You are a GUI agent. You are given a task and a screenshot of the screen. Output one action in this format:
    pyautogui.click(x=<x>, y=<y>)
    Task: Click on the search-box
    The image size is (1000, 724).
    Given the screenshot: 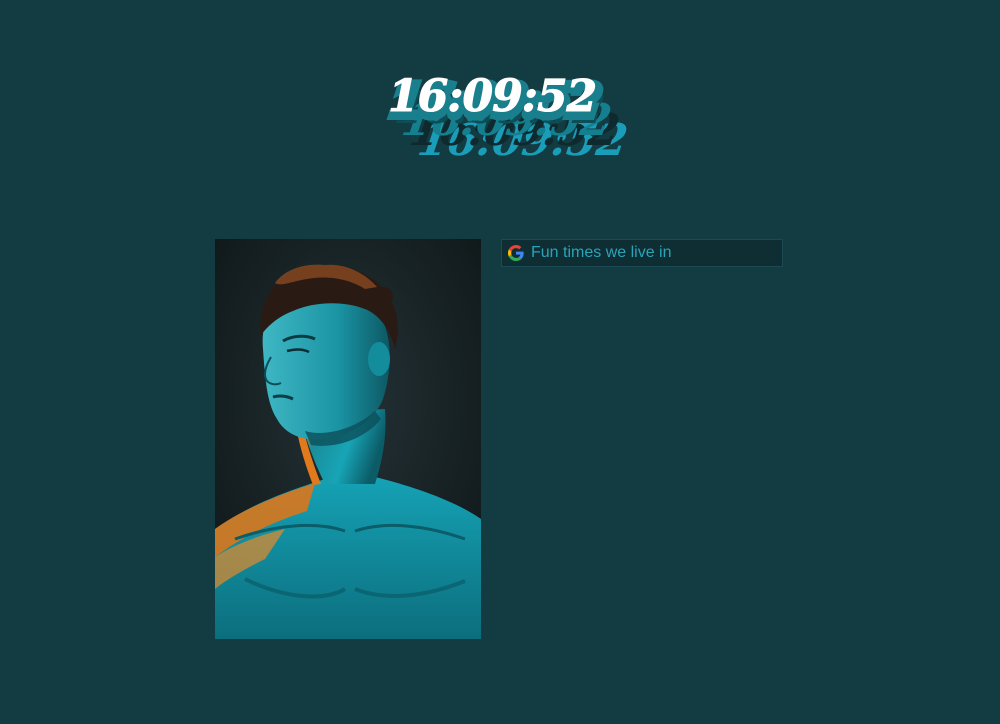 What is the action you would take?
    pyautogui.click(x=642, y=253)
    